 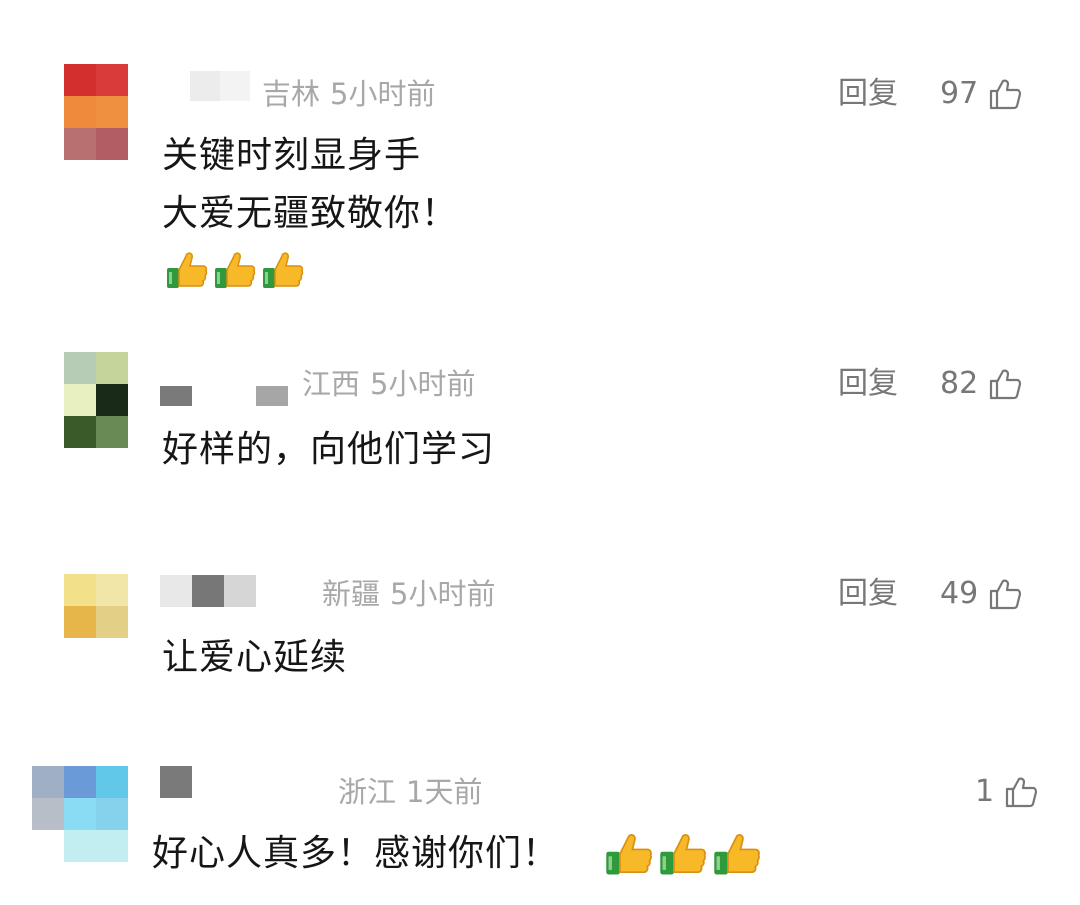 I want to click on comment-text-line: 好心人真多！感谢你们！, so click(x=356, y=853).